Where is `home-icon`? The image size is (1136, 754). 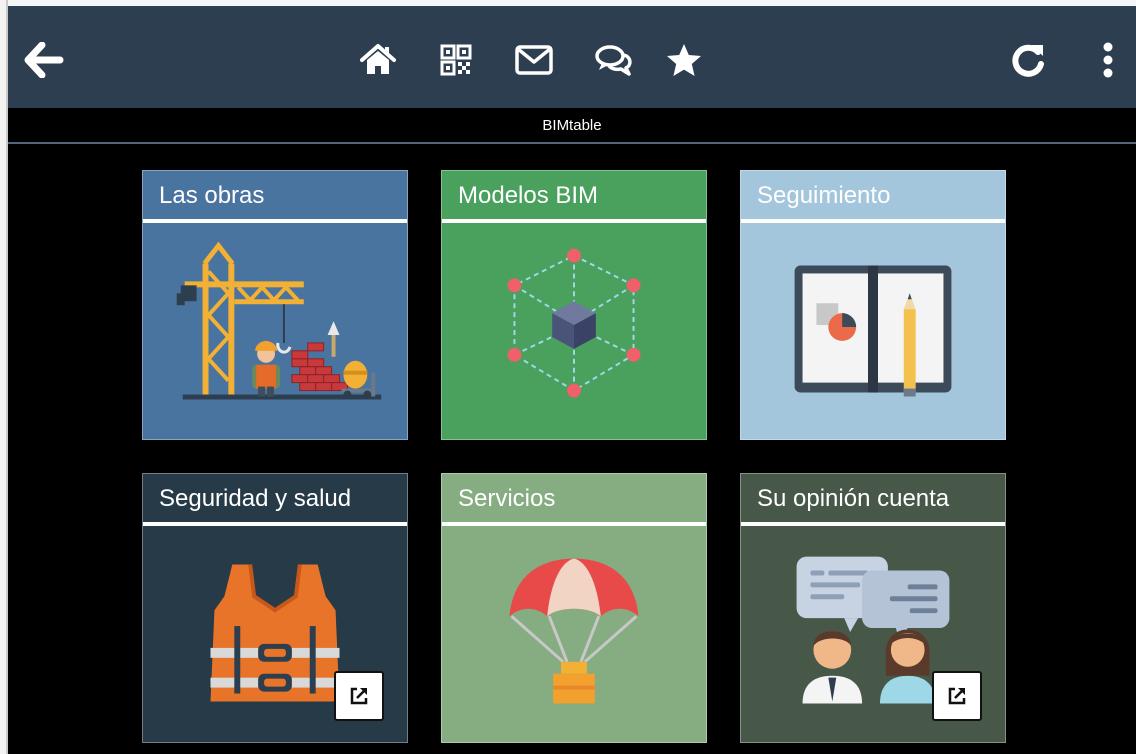
home-icon is located at coordinates (378, 59).